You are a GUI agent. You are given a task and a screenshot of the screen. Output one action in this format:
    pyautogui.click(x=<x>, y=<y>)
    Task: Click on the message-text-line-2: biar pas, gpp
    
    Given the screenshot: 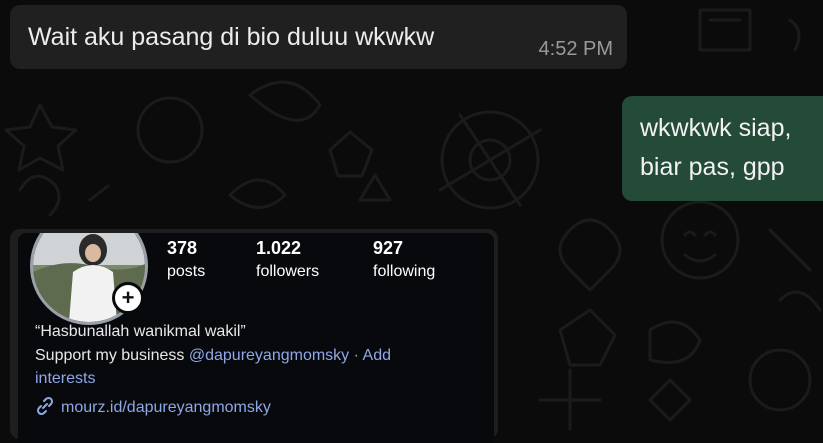 What is the action you would take?
    pyautogui.click(x=712, y=167)
    